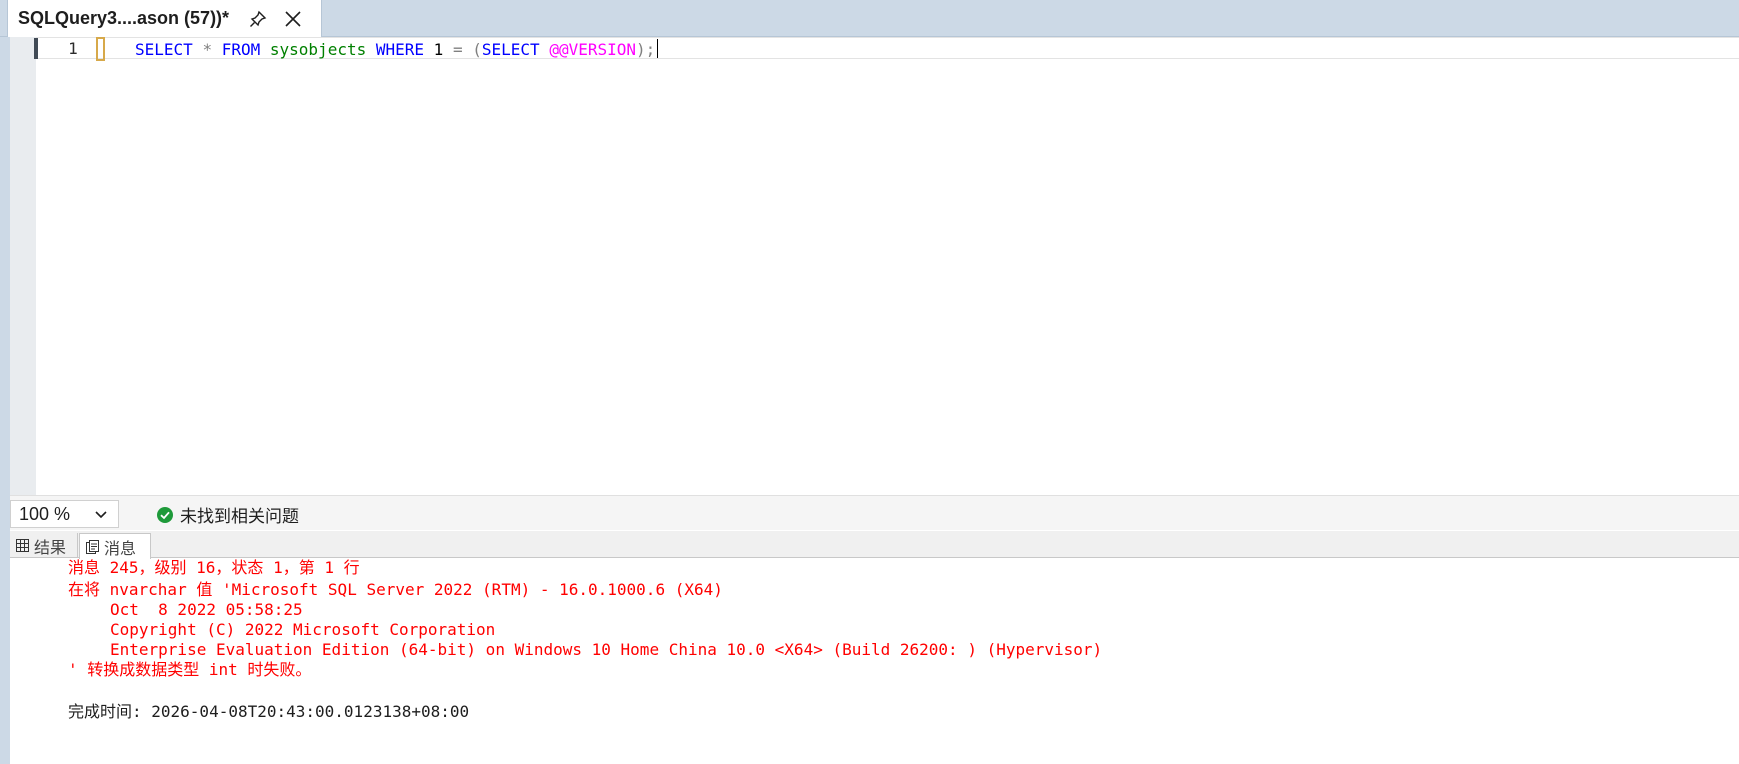 The width and height of the screenshot is (1739, 764). Describe the element at coordinates (23, 266) in the screenshot. I see `editor-gutter` at that location.